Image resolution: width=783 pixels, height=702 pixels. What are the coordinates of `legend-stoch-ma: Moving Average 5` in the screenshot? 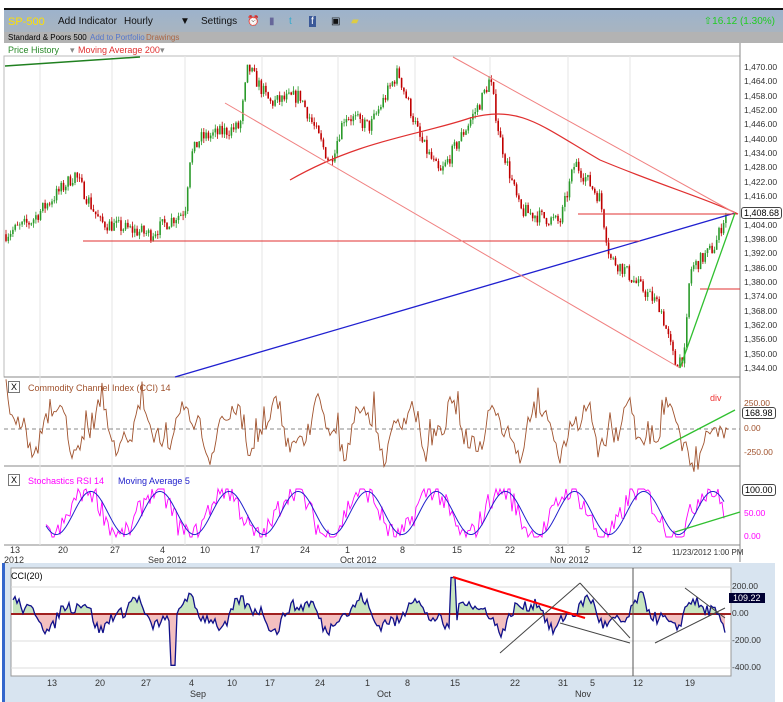 It's located at (154, 481).